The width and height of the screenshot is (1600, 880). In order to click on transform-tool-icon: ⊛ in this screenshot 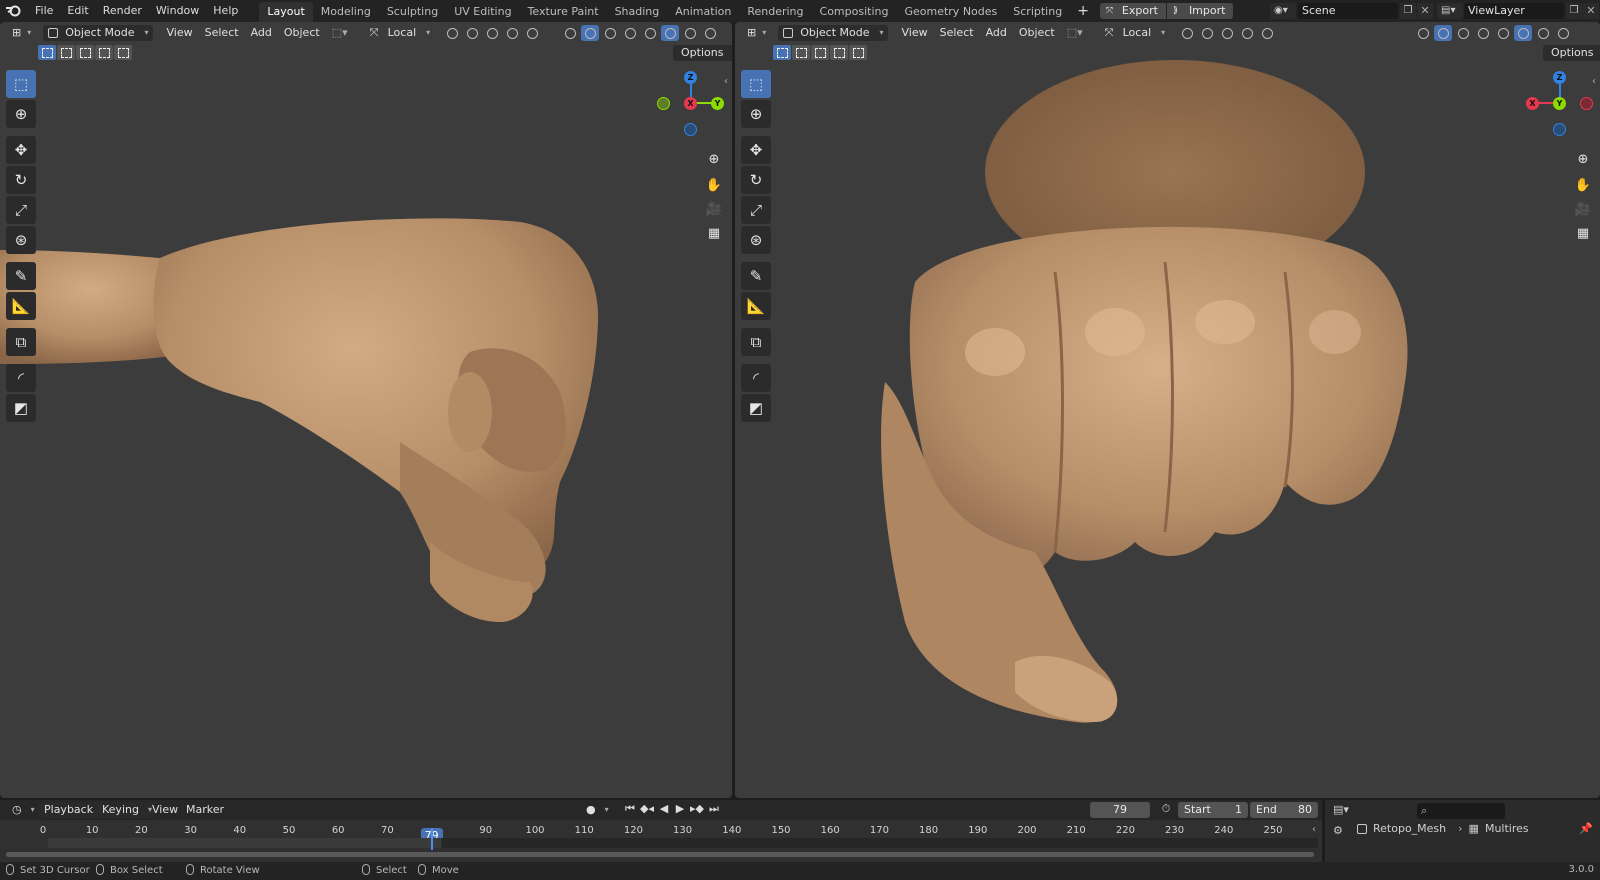, I will do `click(21, 240)`.